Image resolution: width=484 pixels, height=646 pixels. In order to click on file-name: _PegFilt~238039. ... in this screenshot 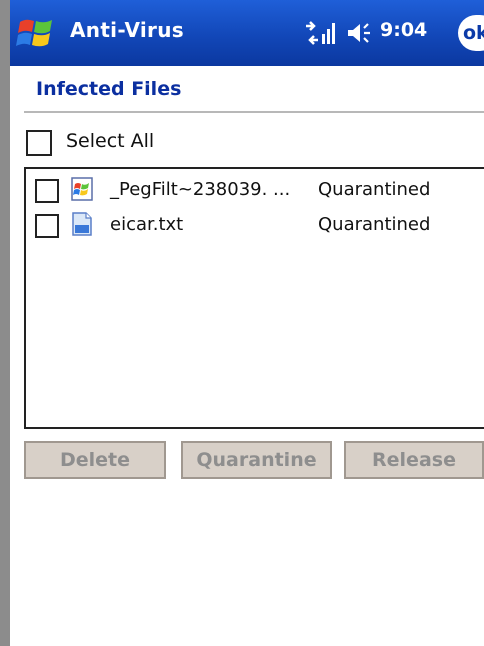, I will do `click(200, 189)`.